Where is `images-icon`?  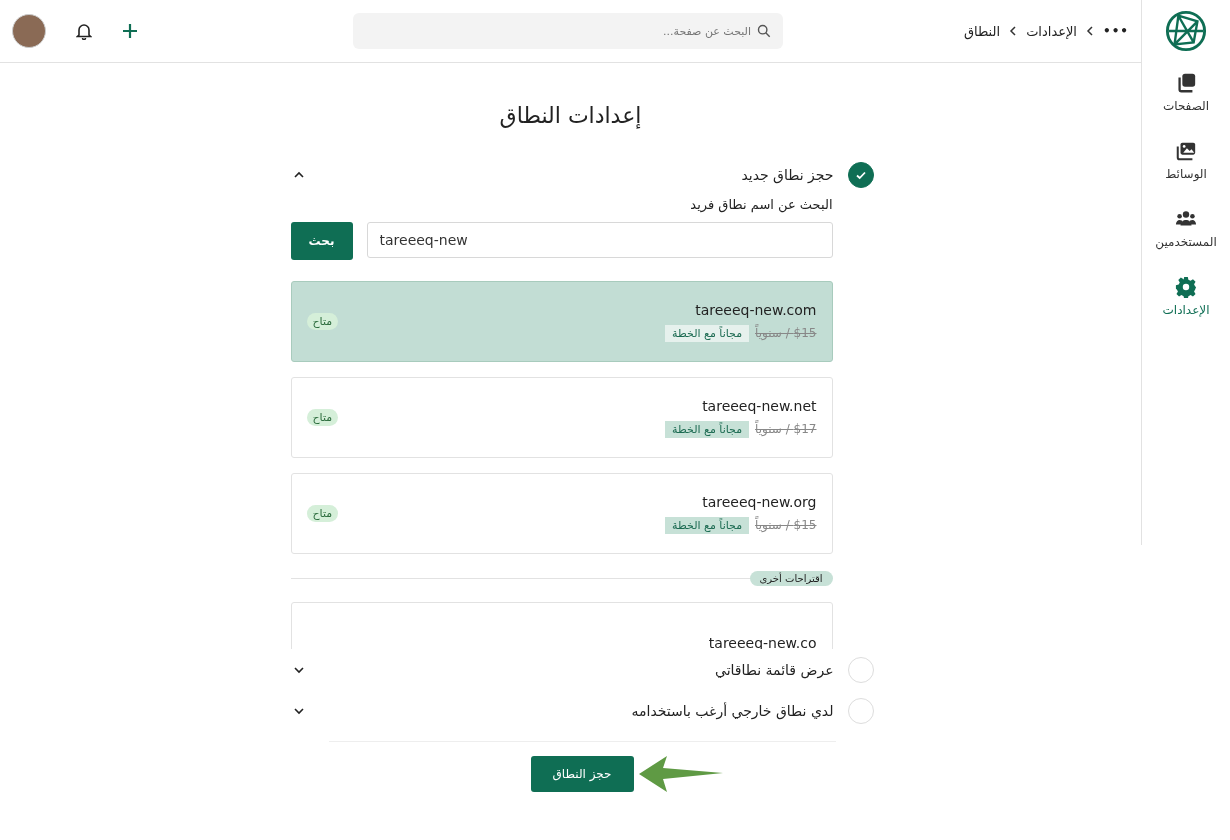
images-icon is located at coordinates (1186, 151).